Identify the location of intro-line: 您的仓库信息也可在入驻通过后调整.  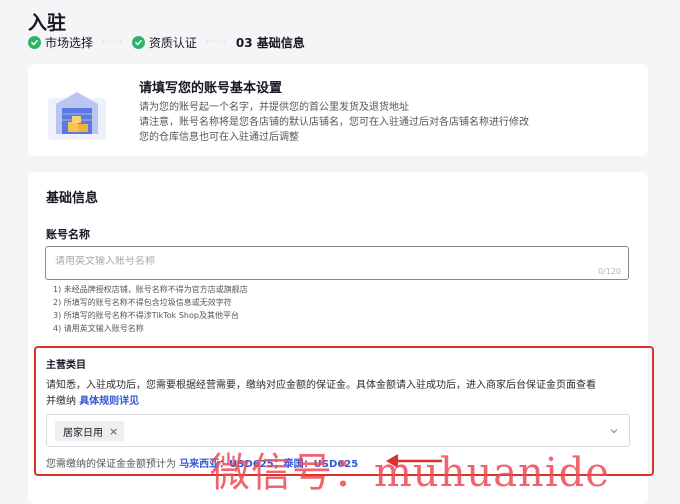
(219, 137).